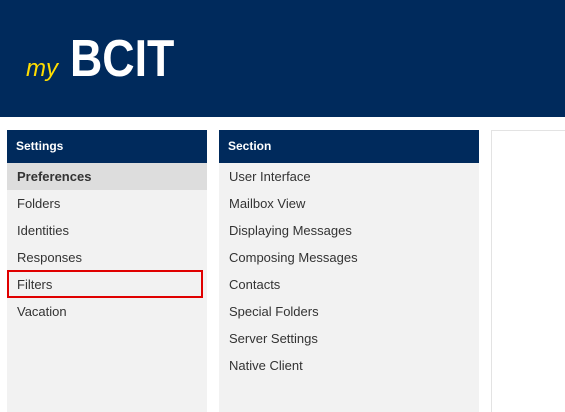 The width and height of the screenshot is (565, 412). What do you see at coordinates (42, 68) in the screenshot?
I see `logo-my-text: my` at bounding box center [42, 68].